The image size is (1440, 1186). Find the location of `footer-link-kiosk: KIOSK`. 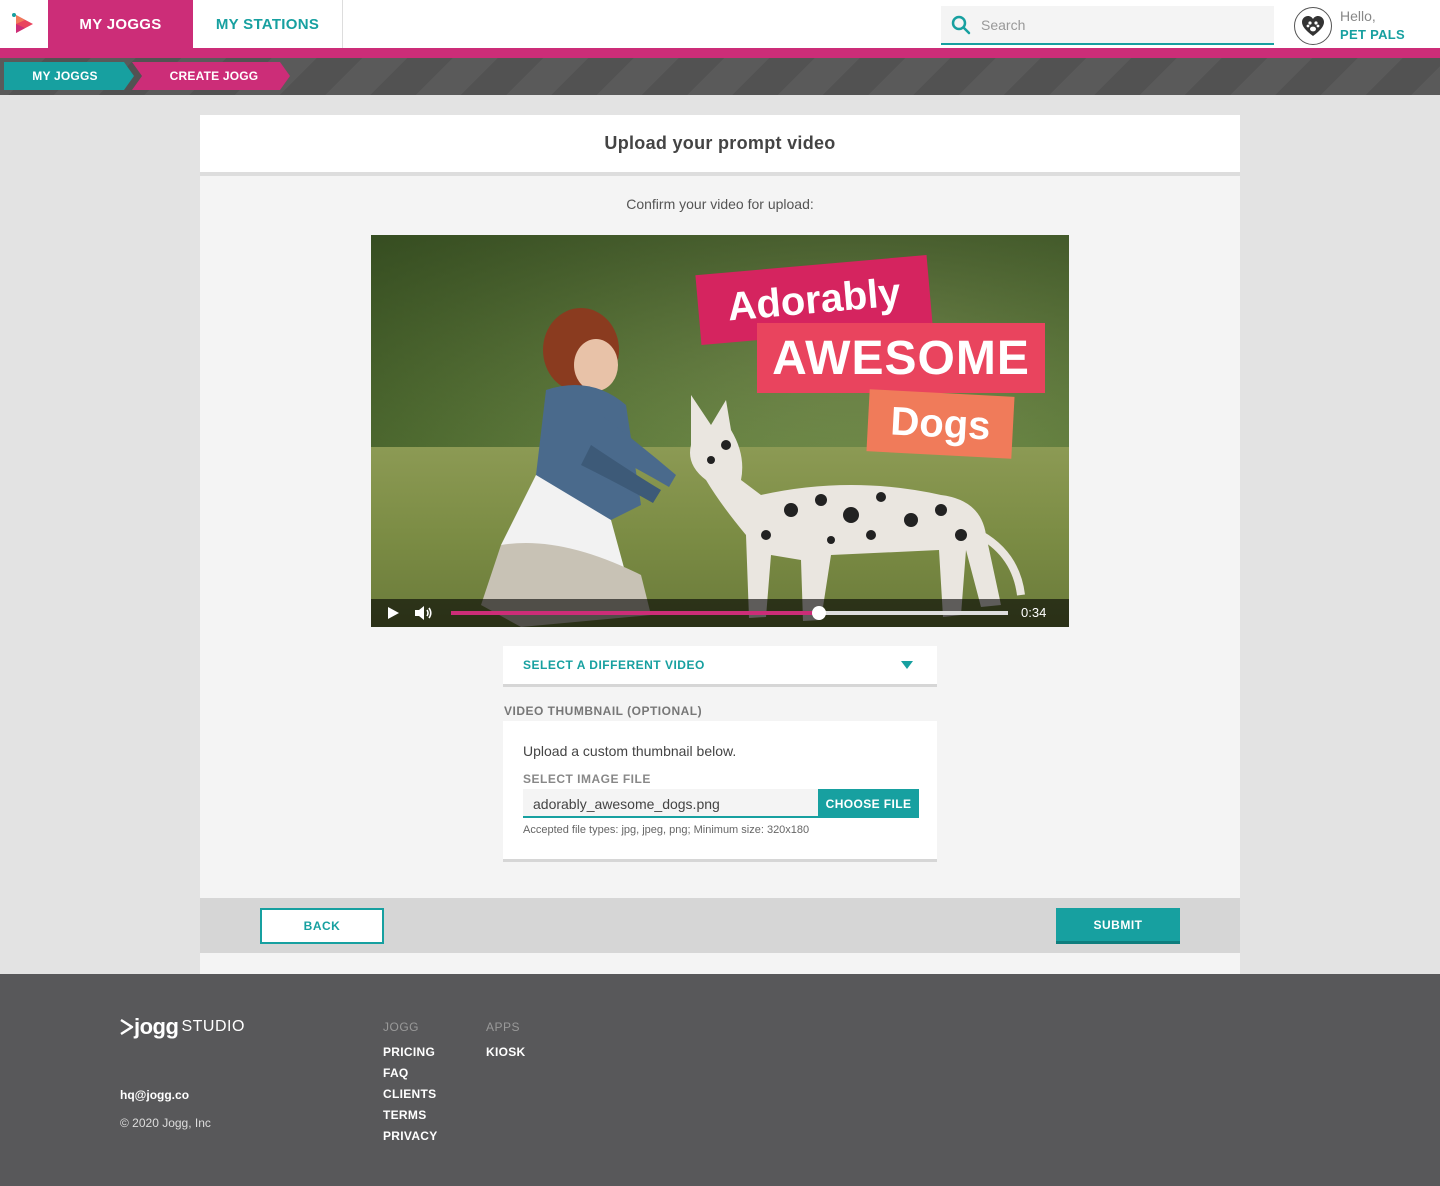

footer-link-kiosk: KIOSK is located at coordinates (506, 1052).